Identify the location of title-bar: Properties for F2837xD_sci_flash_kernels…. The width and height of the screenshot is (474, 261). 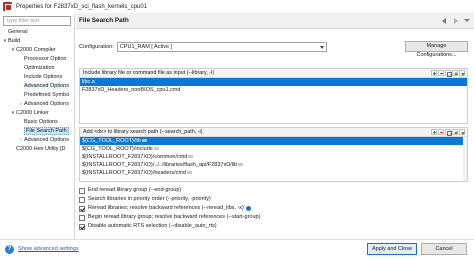
(237, 6).